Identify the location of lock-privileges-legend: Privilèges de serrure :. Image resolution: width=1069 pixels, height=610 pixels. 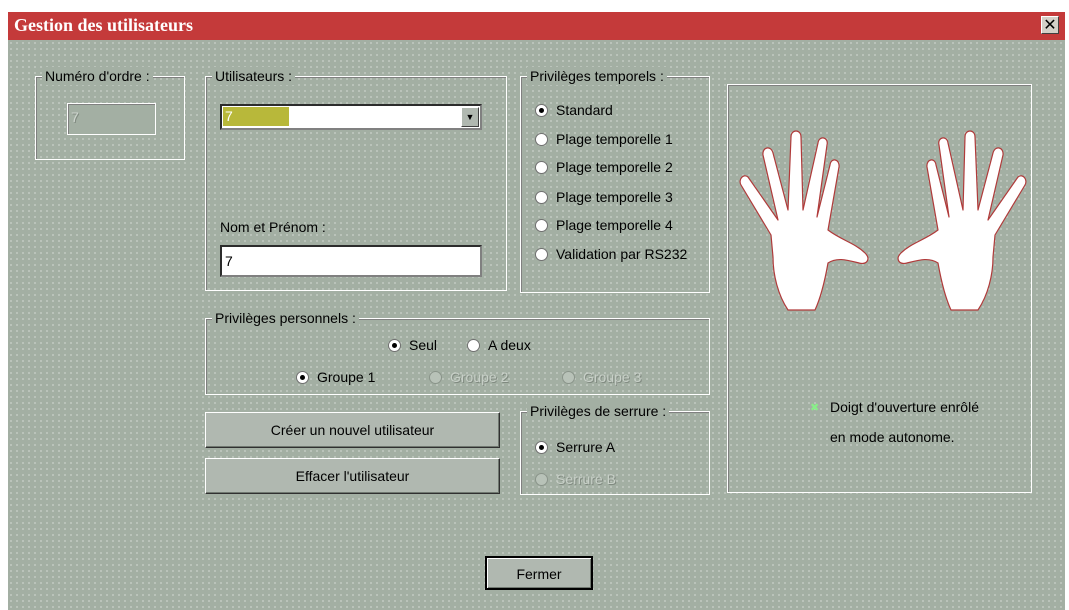
(598, 411).